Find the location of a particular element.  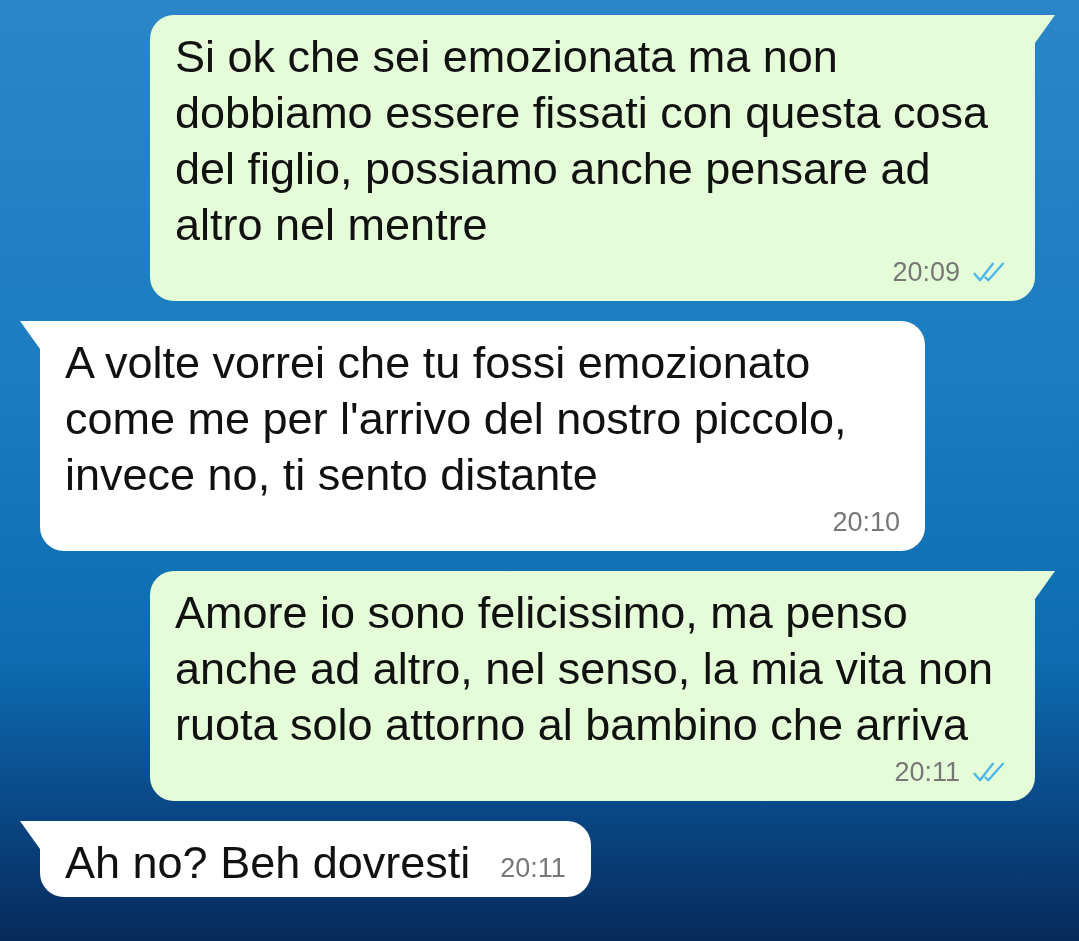

message-time: 20:10 is located at coordinates (866, 522).